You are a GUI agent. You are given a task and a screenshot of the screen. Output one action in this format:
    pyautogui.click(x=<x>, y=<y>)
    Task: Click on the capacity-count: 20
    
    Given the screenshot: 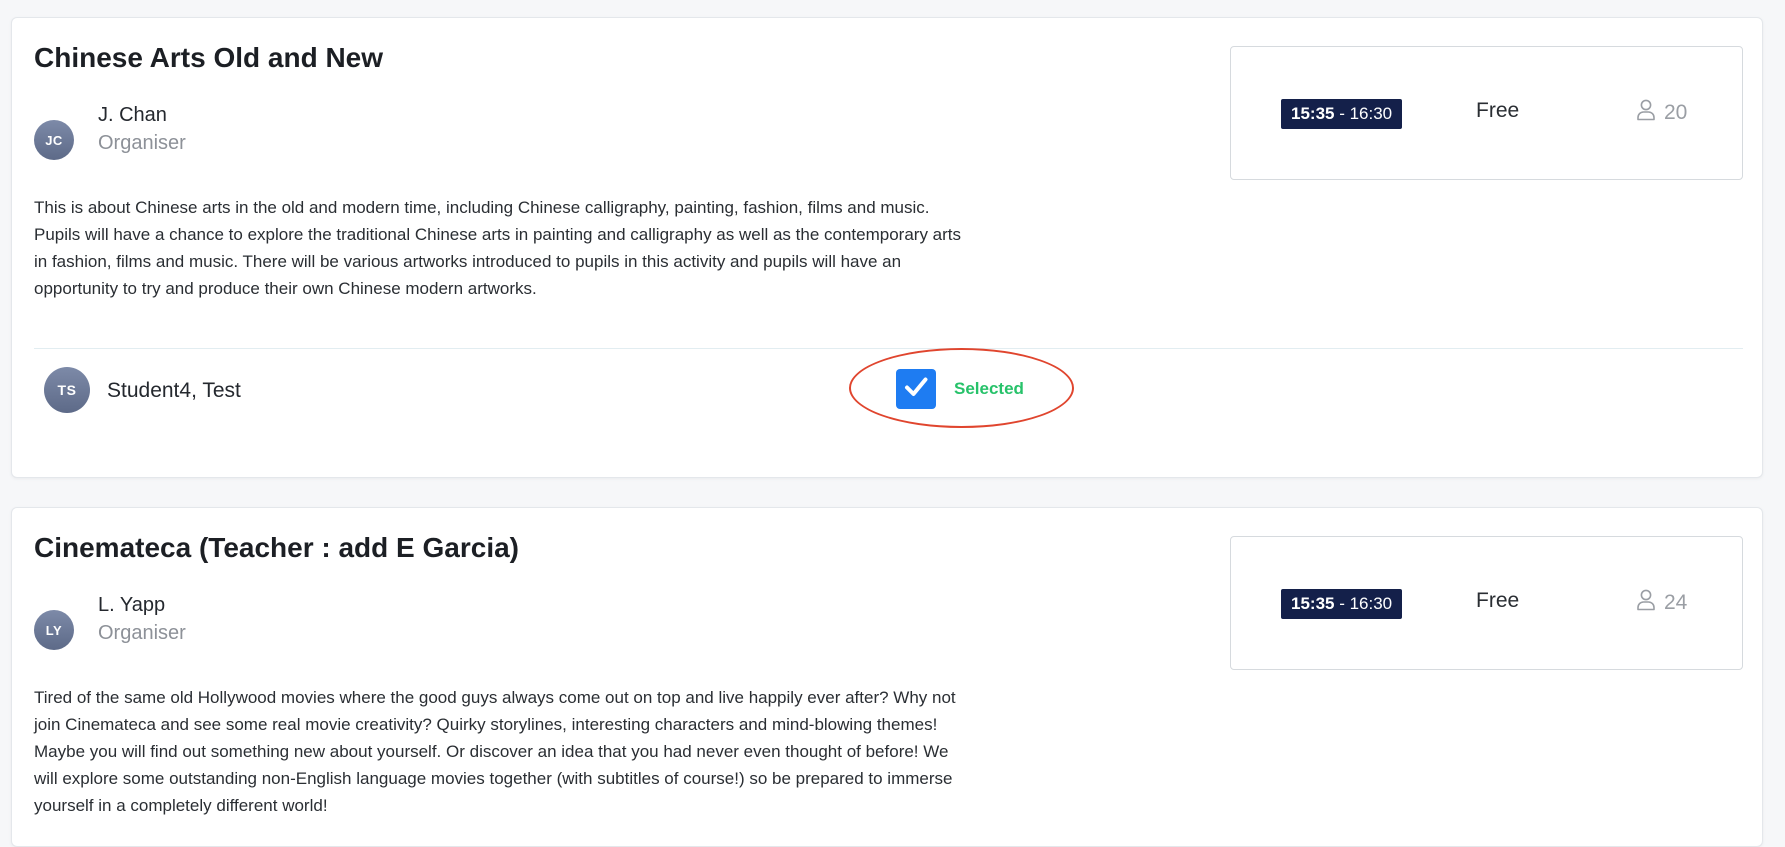 What is the action you would take?
    pyautogui.click(x=1676, y=112)
    